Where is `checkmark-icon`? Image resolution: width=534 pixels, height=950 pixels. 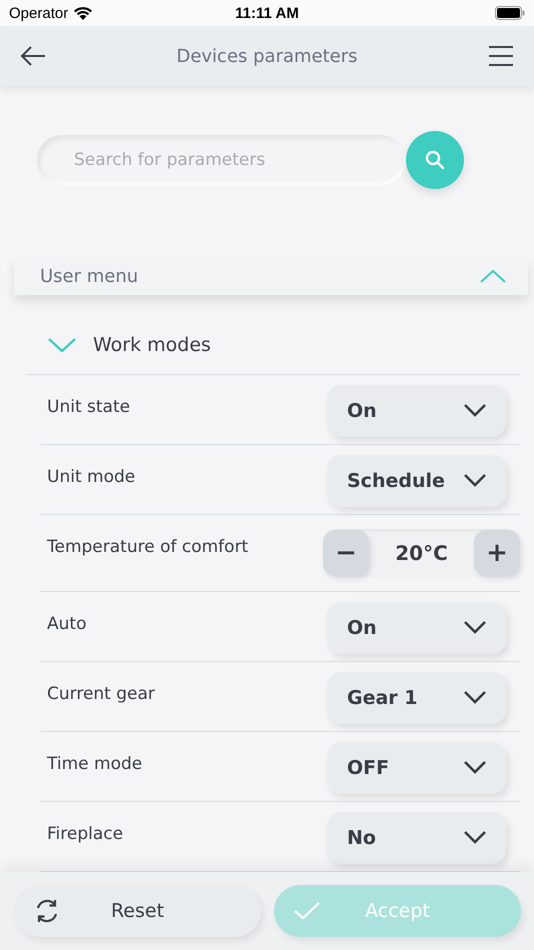 checkmark-icon is located at coordinates (307, 911).